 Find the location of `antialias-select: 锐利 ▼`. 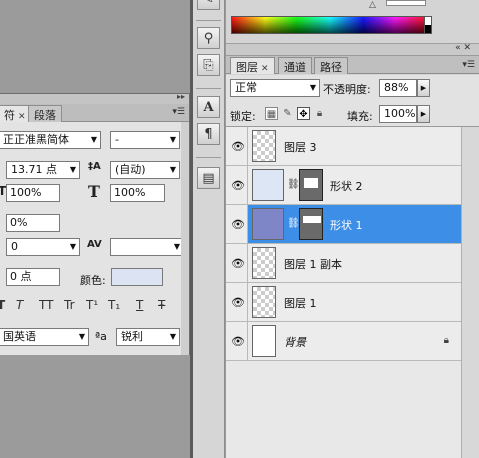

antialias-select: 锐利 ▼ is located at coordinates (148, 337).